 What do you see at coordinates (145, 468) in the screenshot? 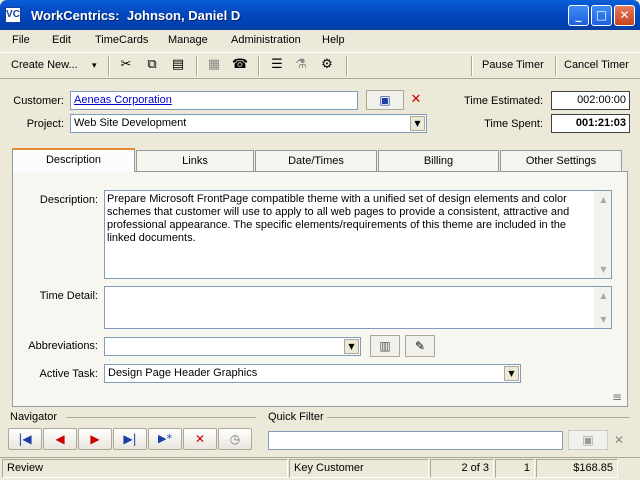
I see `status-mode: Review` at bounding box center [145, 468].